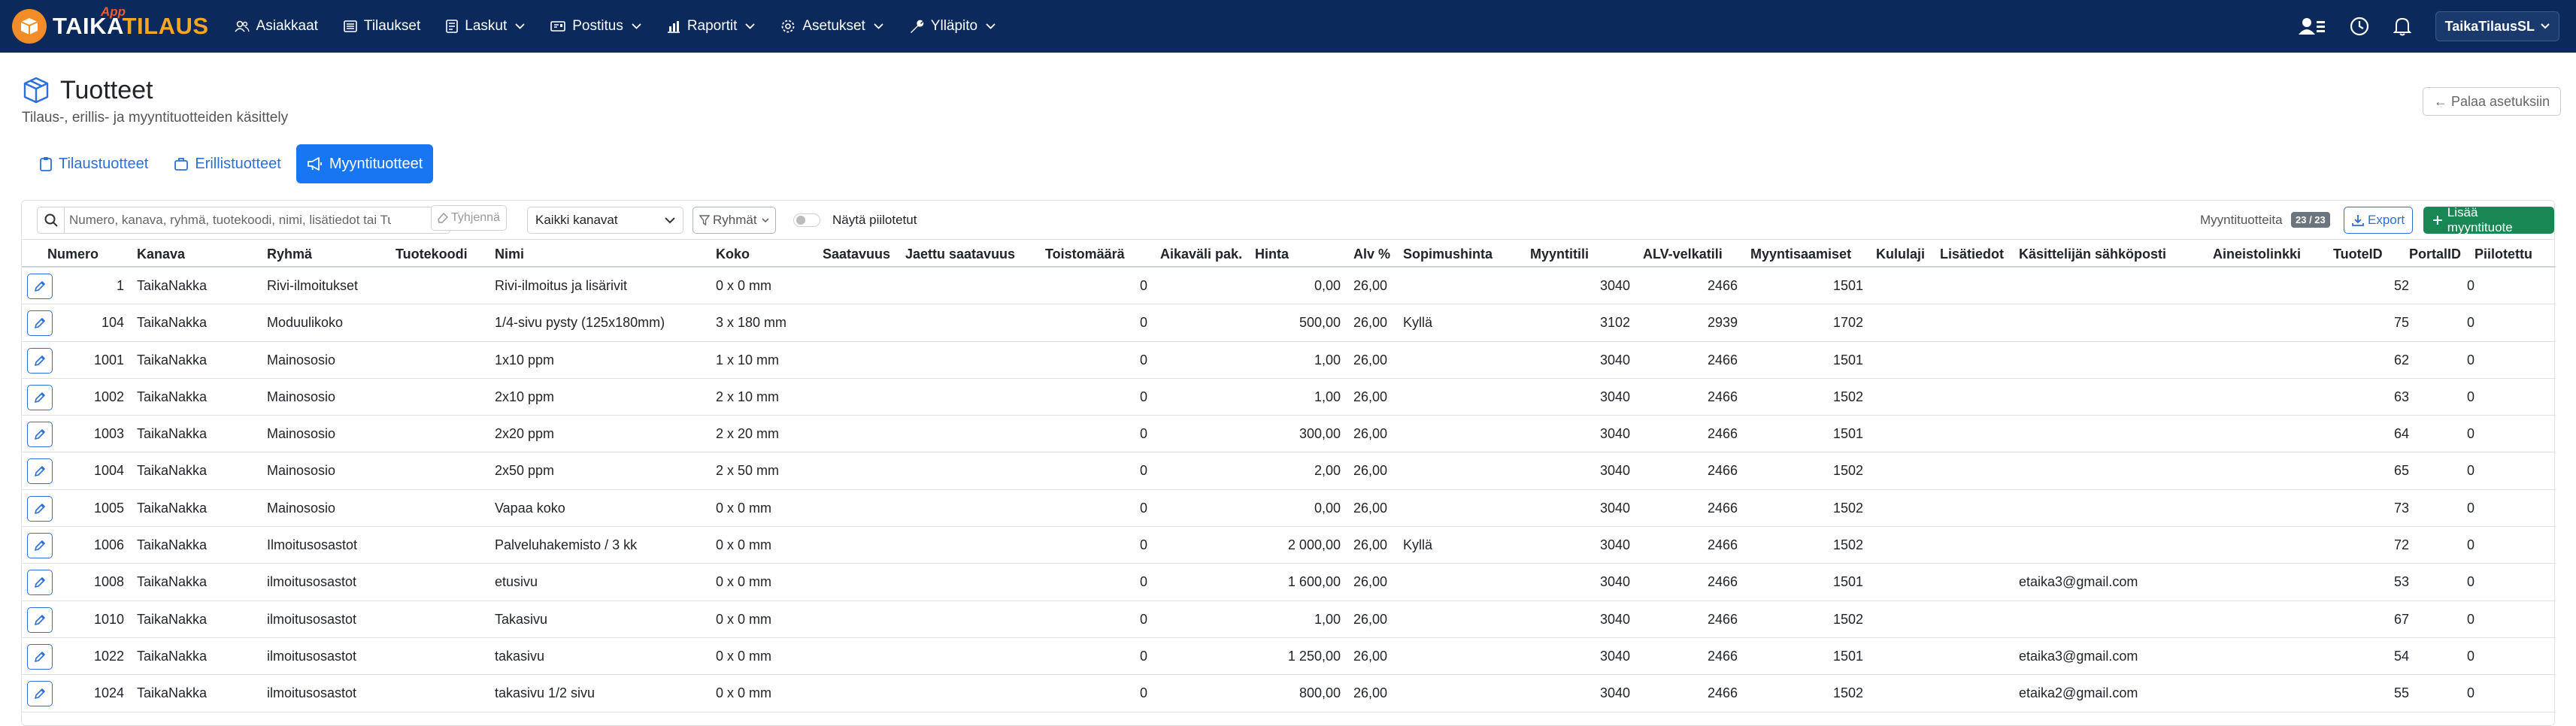  Describe the element at coordinates (2435, 254) in the screenshot. I see `column-header: PortalID` at that location.